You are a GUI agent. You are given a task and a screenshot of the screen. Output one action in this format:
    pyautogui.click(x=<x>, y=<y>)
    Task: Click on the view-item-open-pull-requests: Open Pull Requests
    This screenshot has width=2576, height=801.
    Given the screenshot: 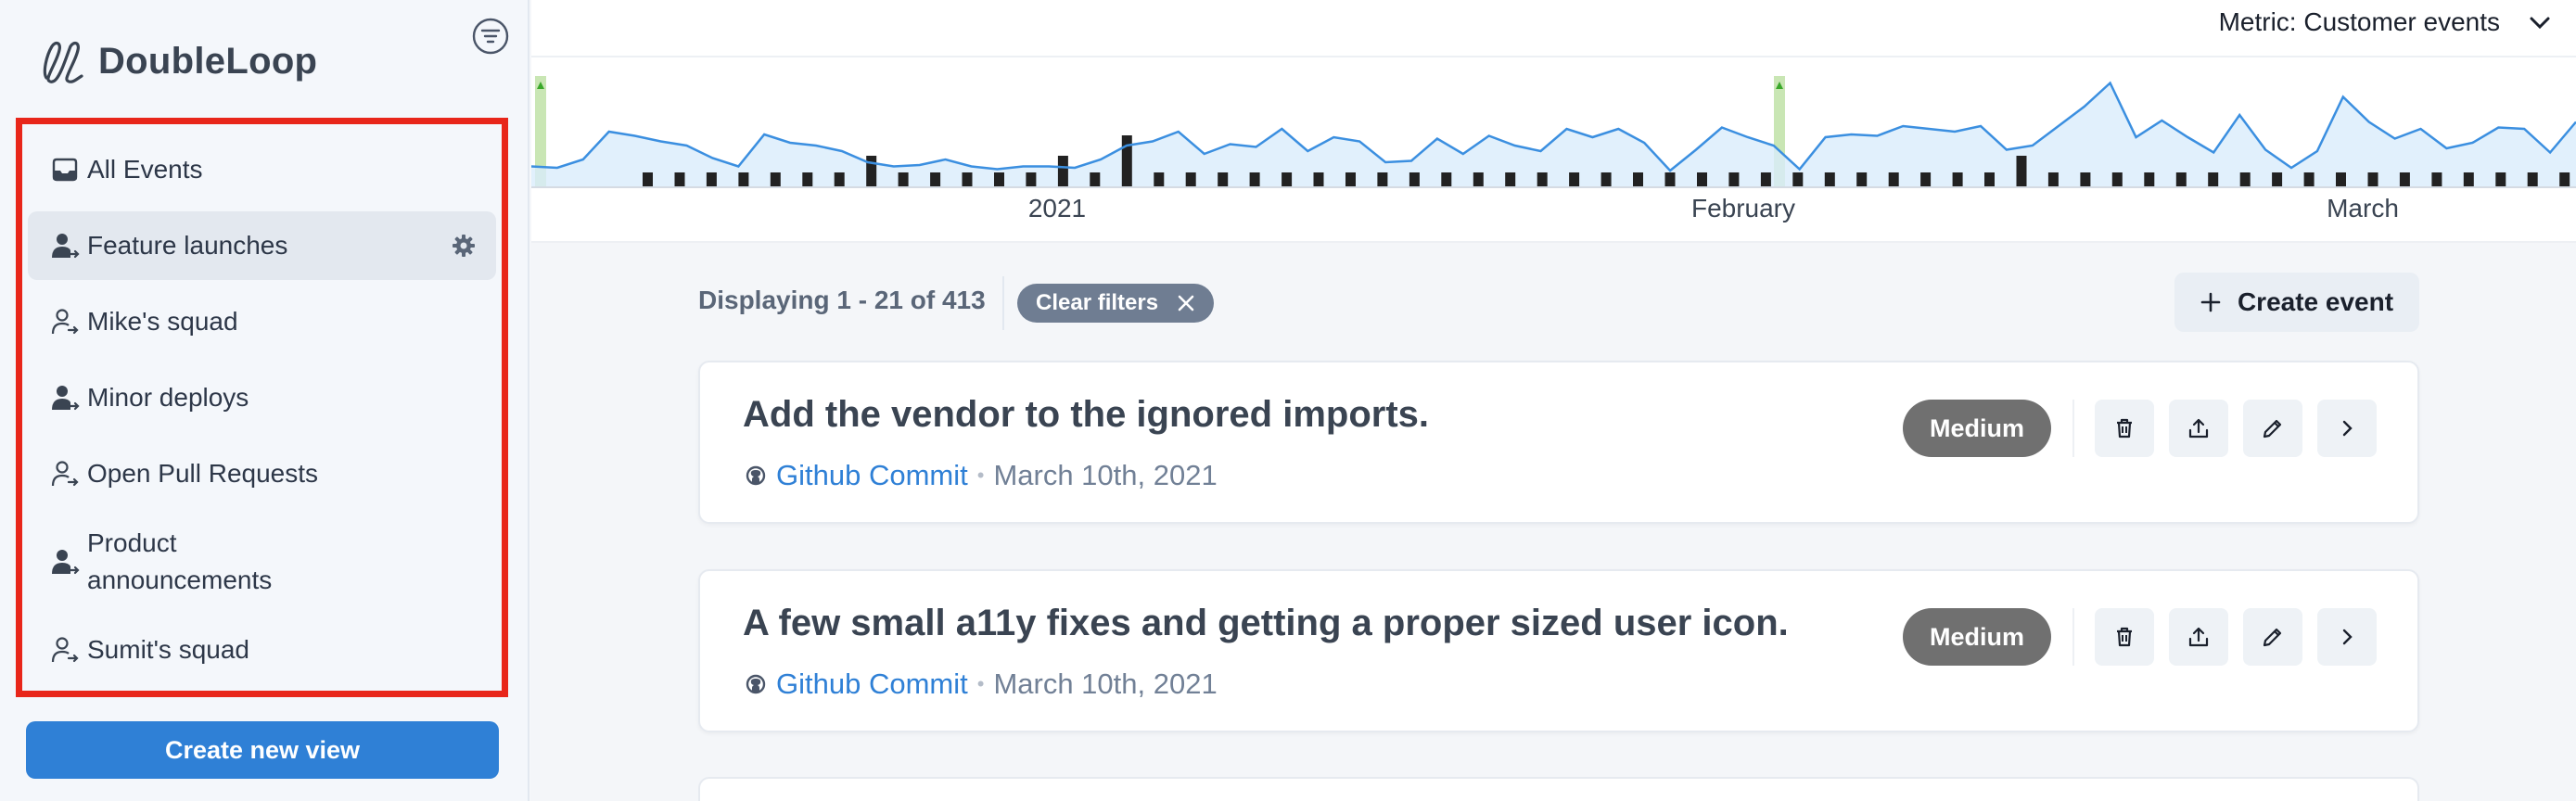 What is the action you would take?
    pyautogui.click(x=262, y=473)
    